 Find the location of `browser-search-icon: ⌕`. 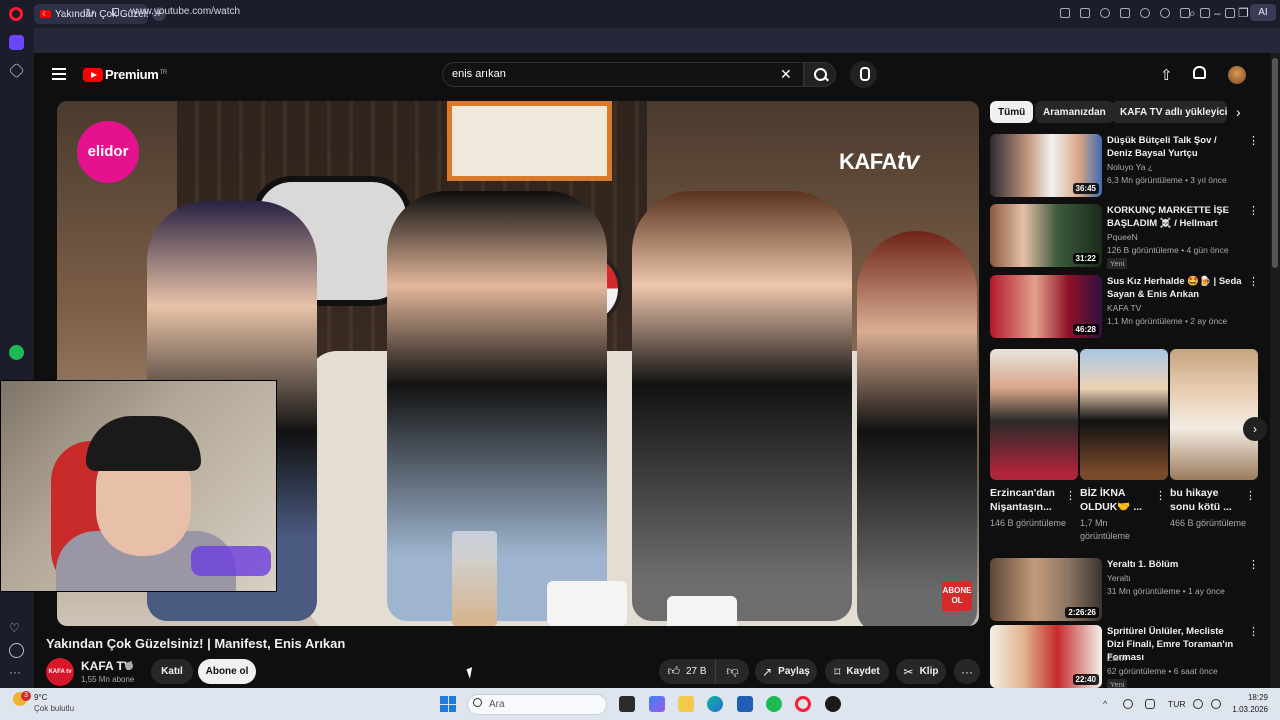

browser-search-icon: ⌕ is located at coordinates (1192, 13).